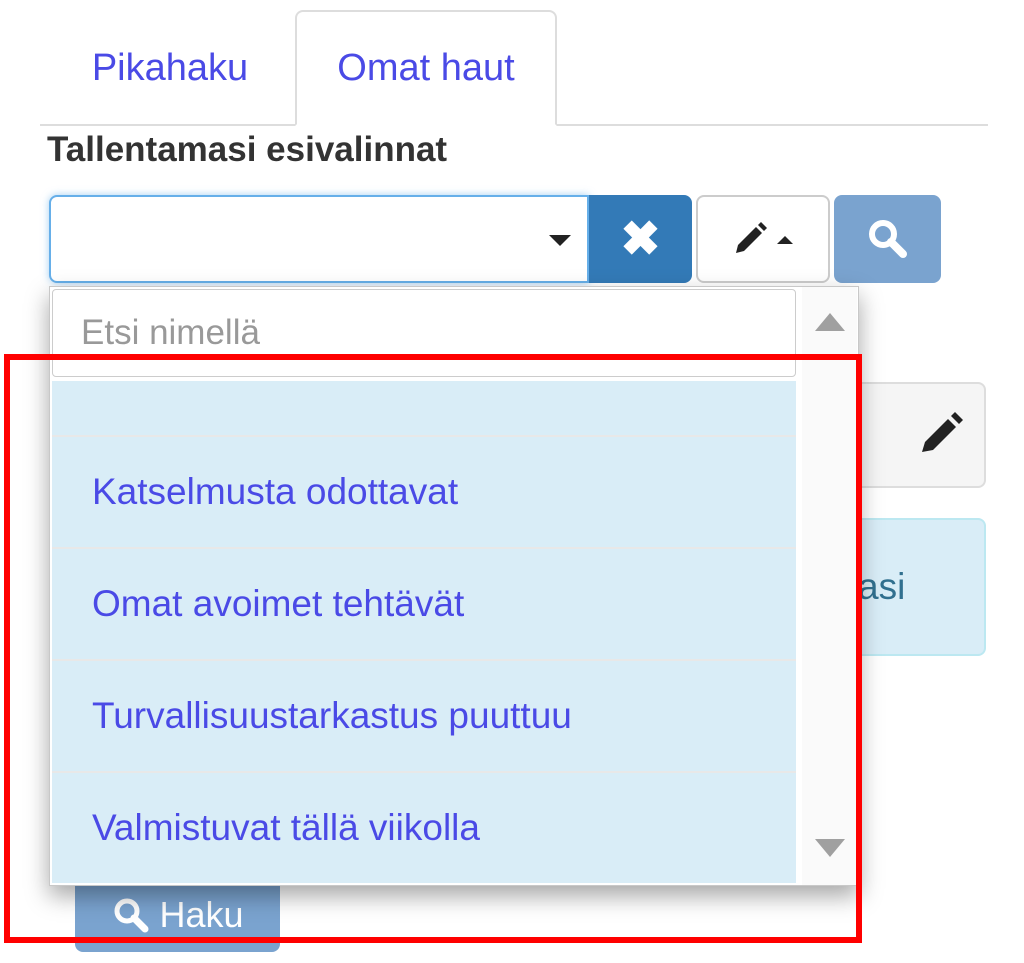 The height and width of the screenshot is (963, 1024). Describe the element at coordinates (785, 240) in the screenshot. I see `caret-up-icon` at that location.